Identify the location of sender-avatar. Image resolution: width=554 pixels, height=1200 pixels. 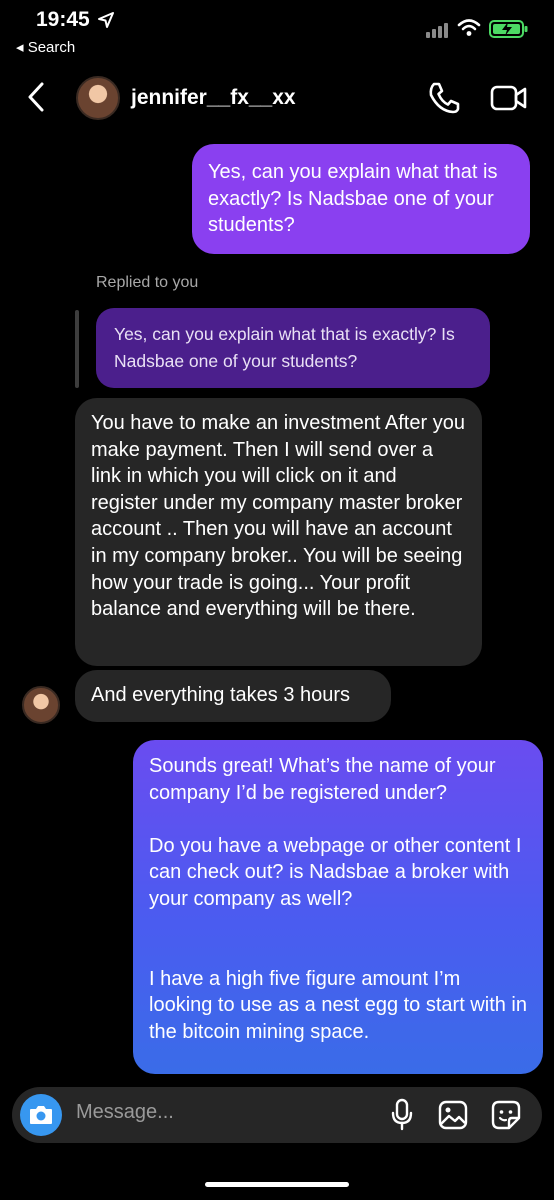
(41, 705).